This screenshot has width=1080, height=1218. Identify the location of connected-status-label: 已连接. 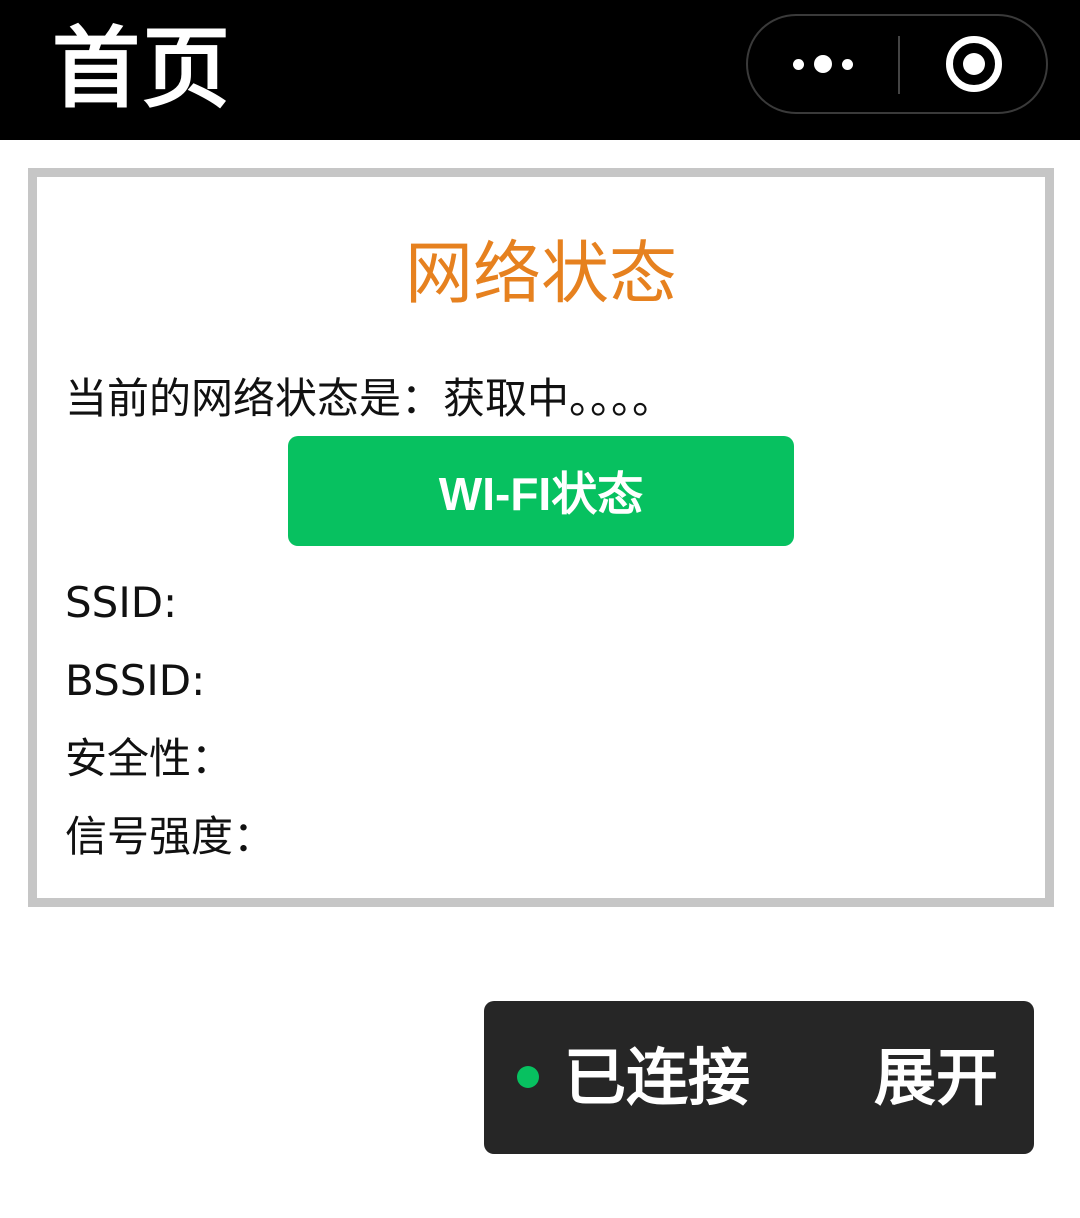
(657, 1077).